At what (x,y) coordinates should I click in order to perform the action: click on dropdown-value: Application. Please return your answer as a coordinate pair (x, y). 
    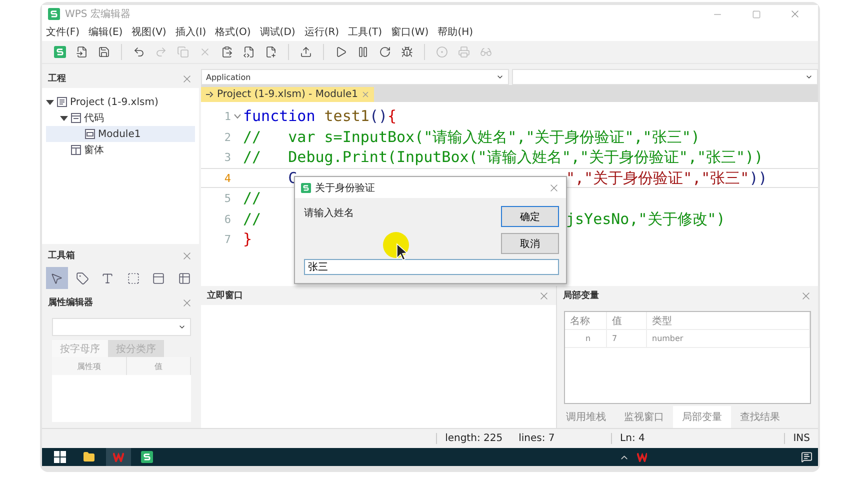
    Looking at the image, I should click on (228, 77).